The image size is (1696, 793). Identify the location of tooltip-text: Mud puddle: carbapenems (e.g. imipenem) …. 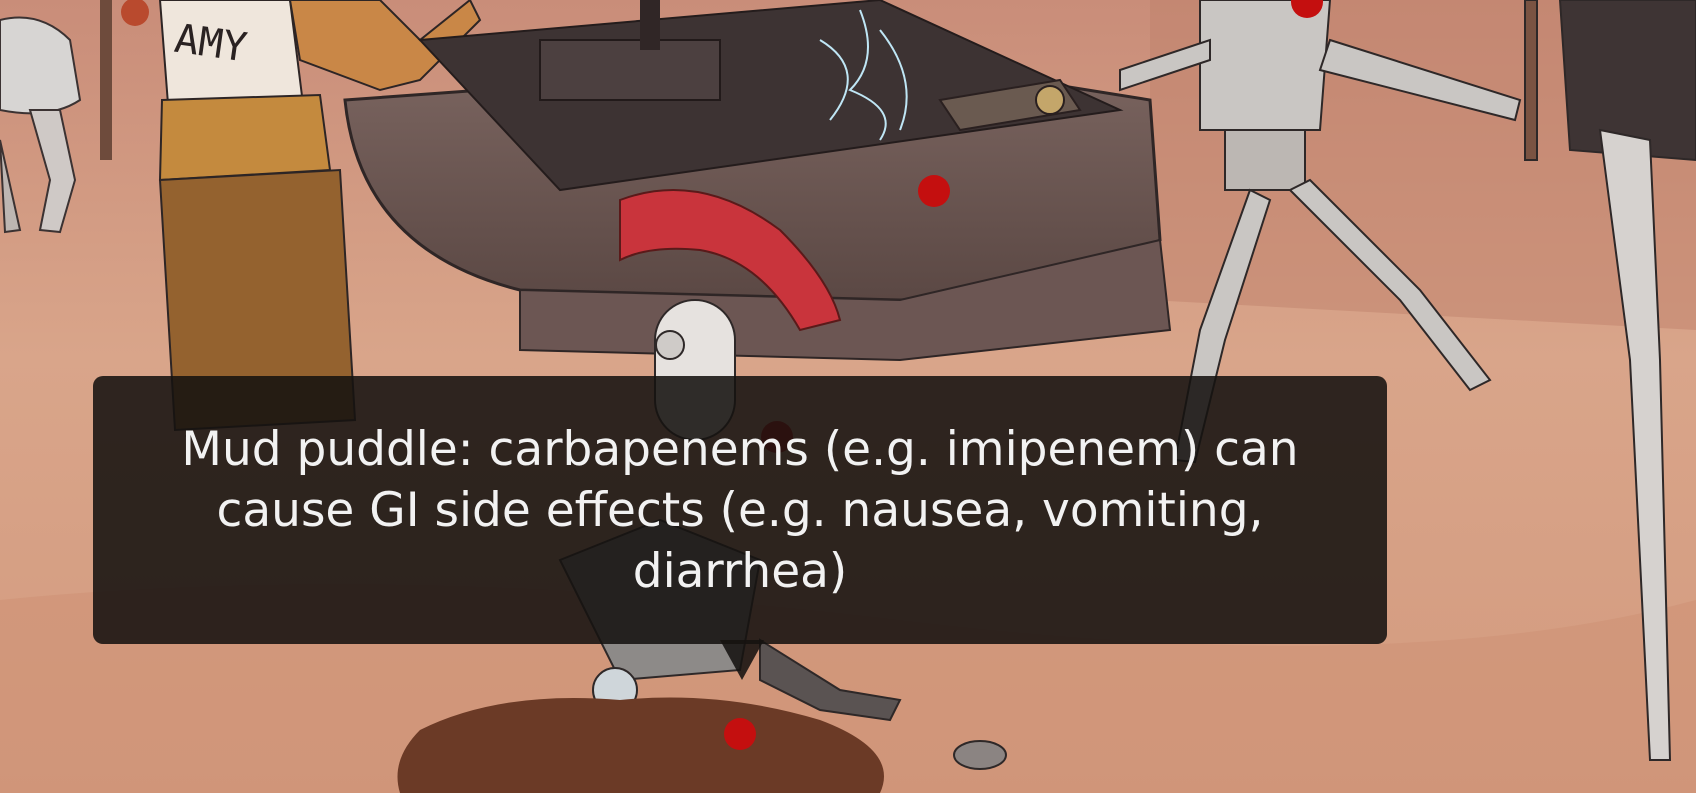
(740, 510).